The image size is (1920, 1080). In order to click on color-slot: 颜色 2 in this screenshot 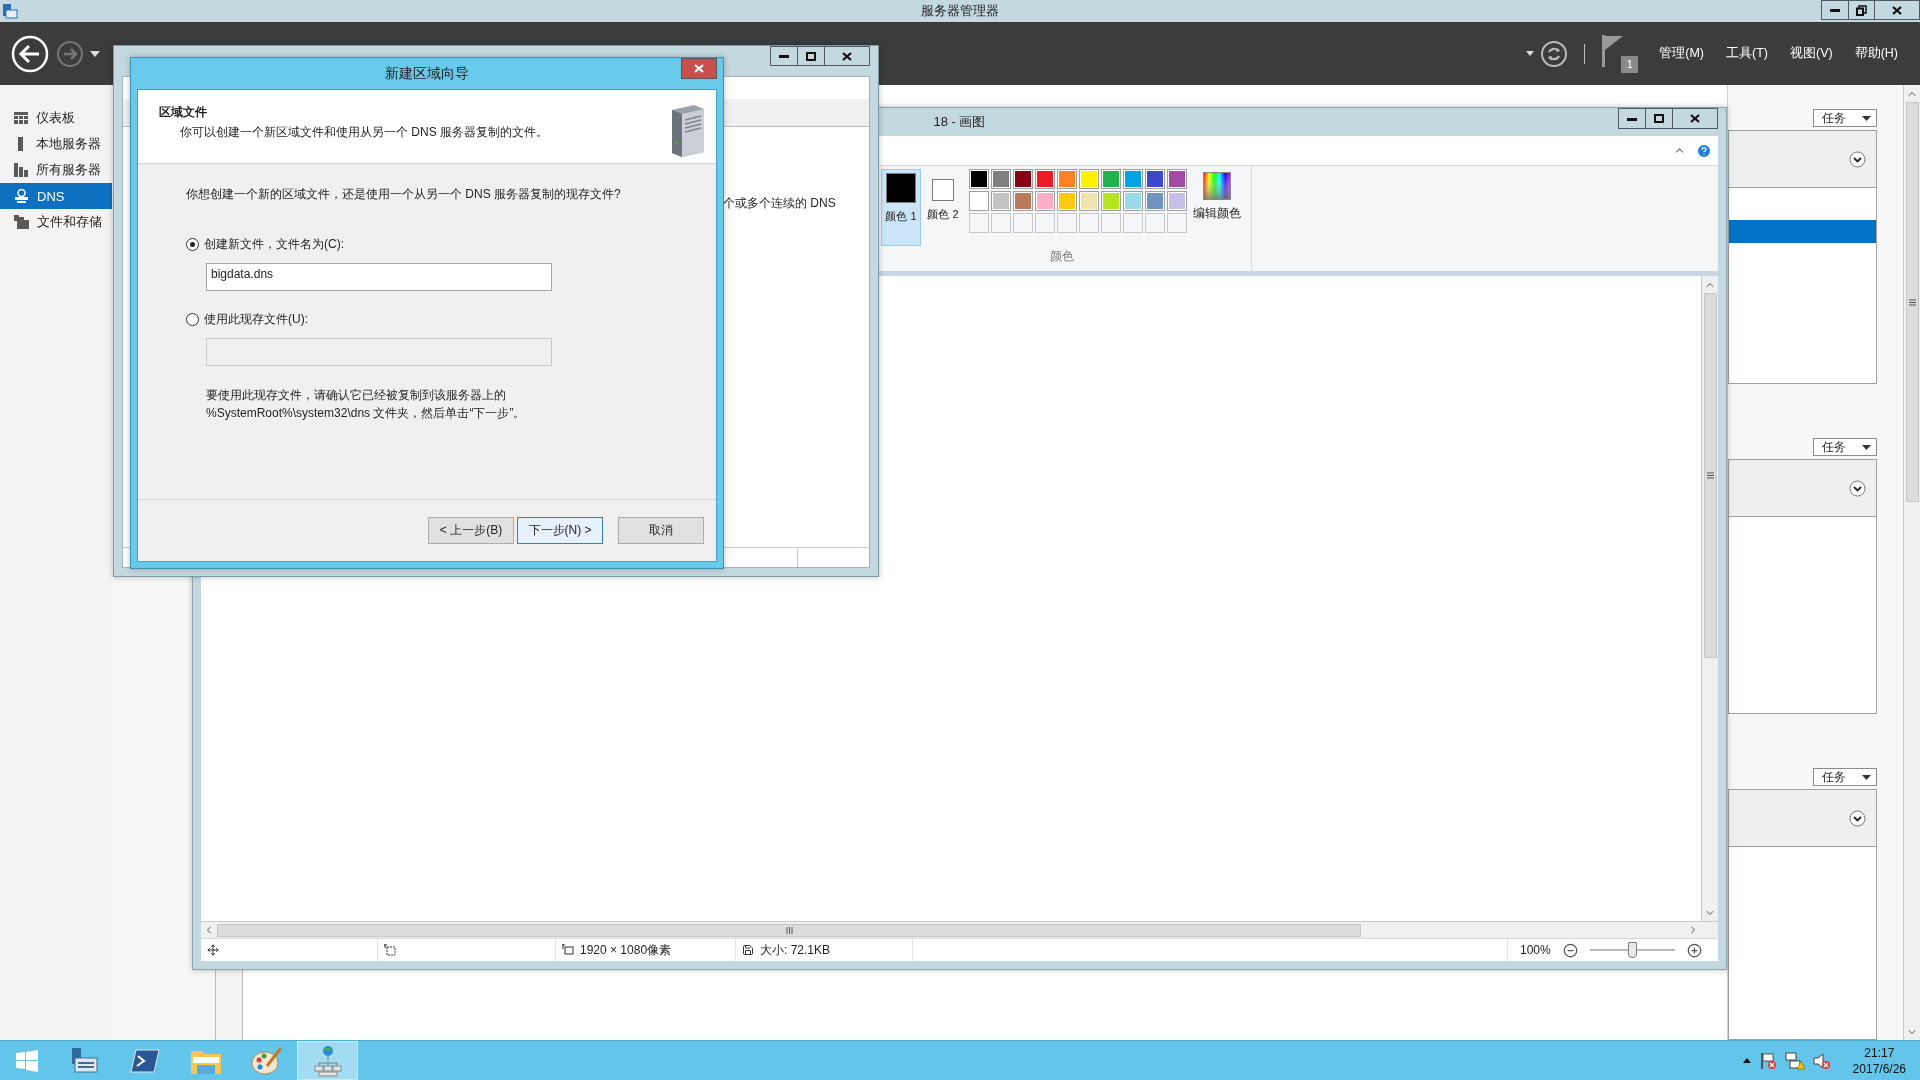, I will do `click(943, 207)`.